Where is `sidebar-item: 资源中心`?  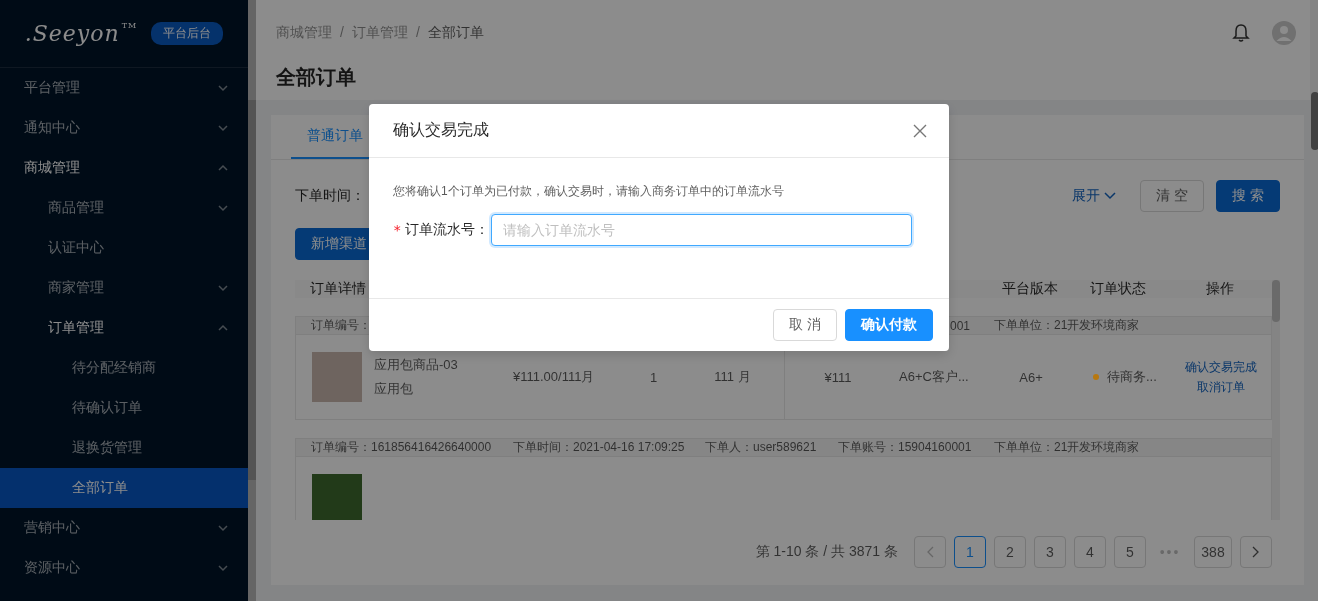
sidebar-item: 资源中心 is located at coordinates (124, 568).